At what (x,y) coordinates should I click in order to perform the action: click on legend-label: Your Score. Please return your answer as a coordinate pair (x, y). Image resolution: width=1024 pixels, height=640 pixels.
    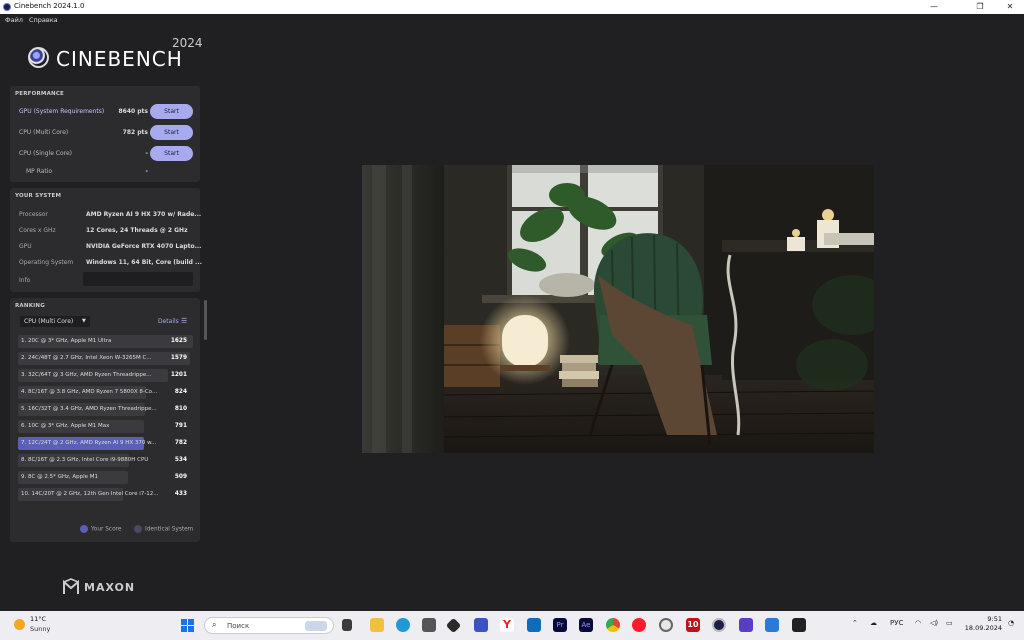
    Looking at the image, I should click on (106, 529).